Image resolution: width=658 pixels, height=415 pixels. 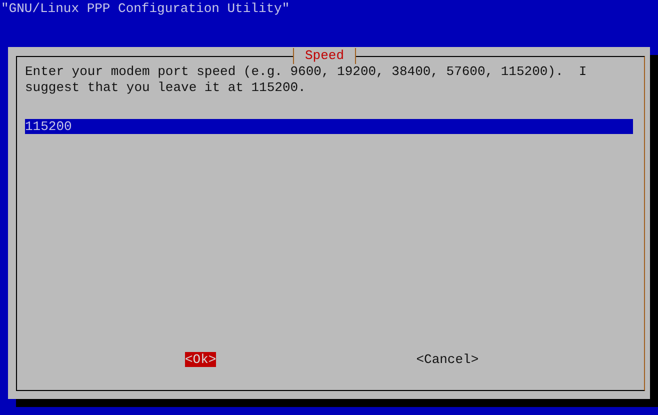 I want to click on screen-title: "GNU/Linux PPP Configuration Utility", so click(x=145, y=8).